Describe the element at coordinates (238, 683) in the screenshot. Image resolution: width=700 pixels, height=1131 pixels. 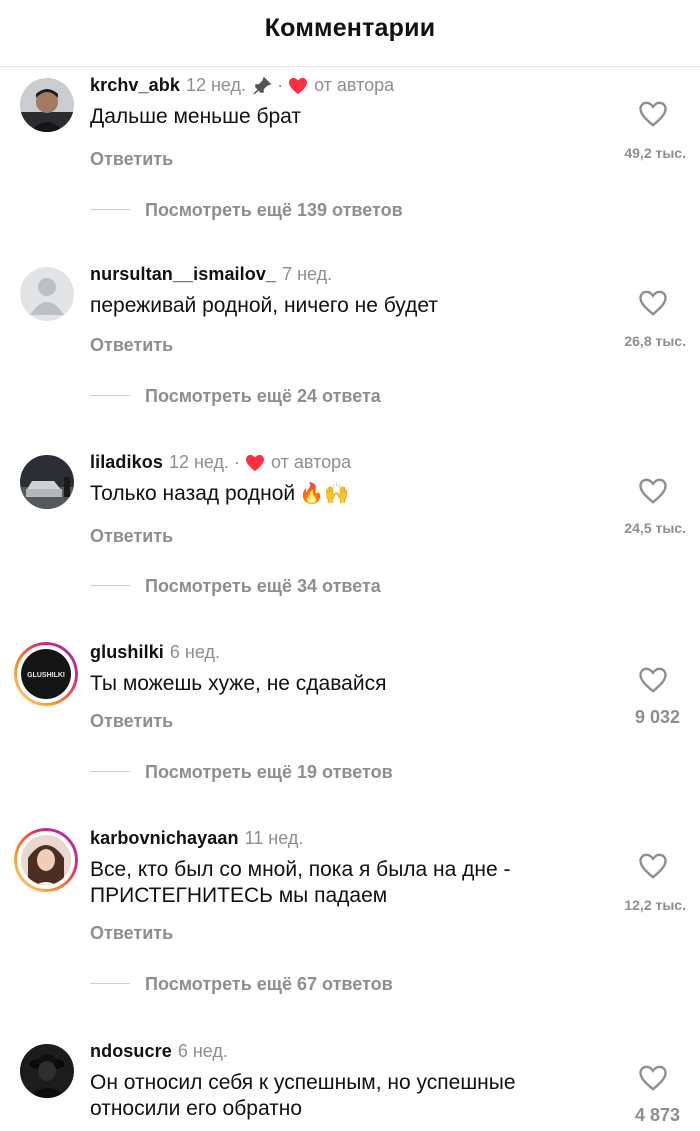
I see `comment-text: Ты можешь хуже, не сдавайся` at that location.